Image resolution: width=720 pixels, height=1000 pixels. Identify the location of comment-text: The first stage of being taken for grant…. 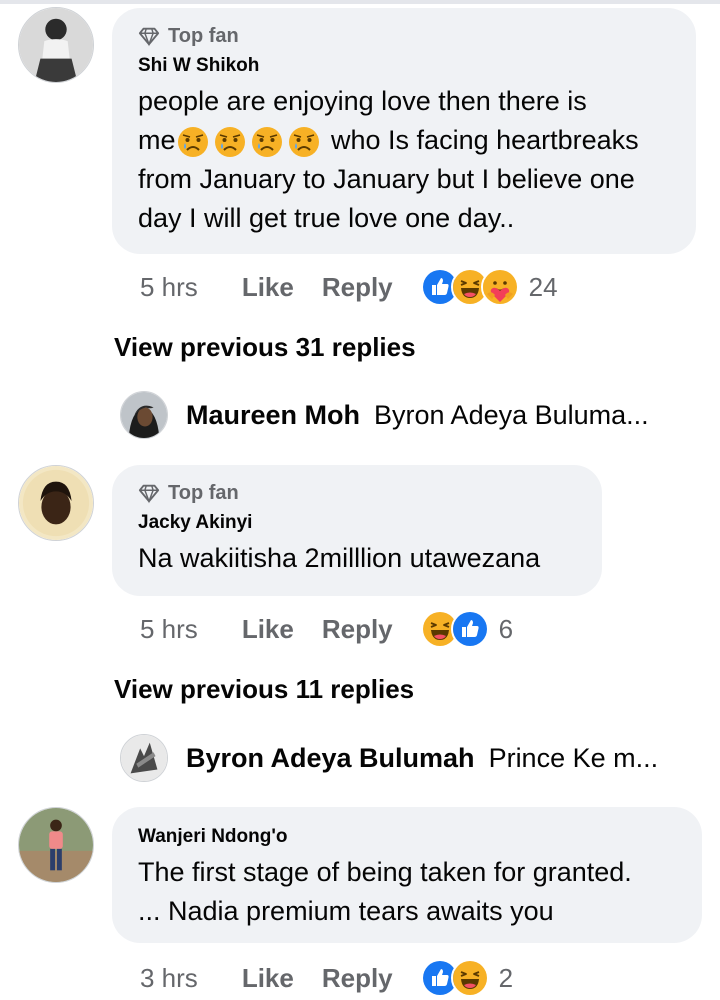
(407, 892).